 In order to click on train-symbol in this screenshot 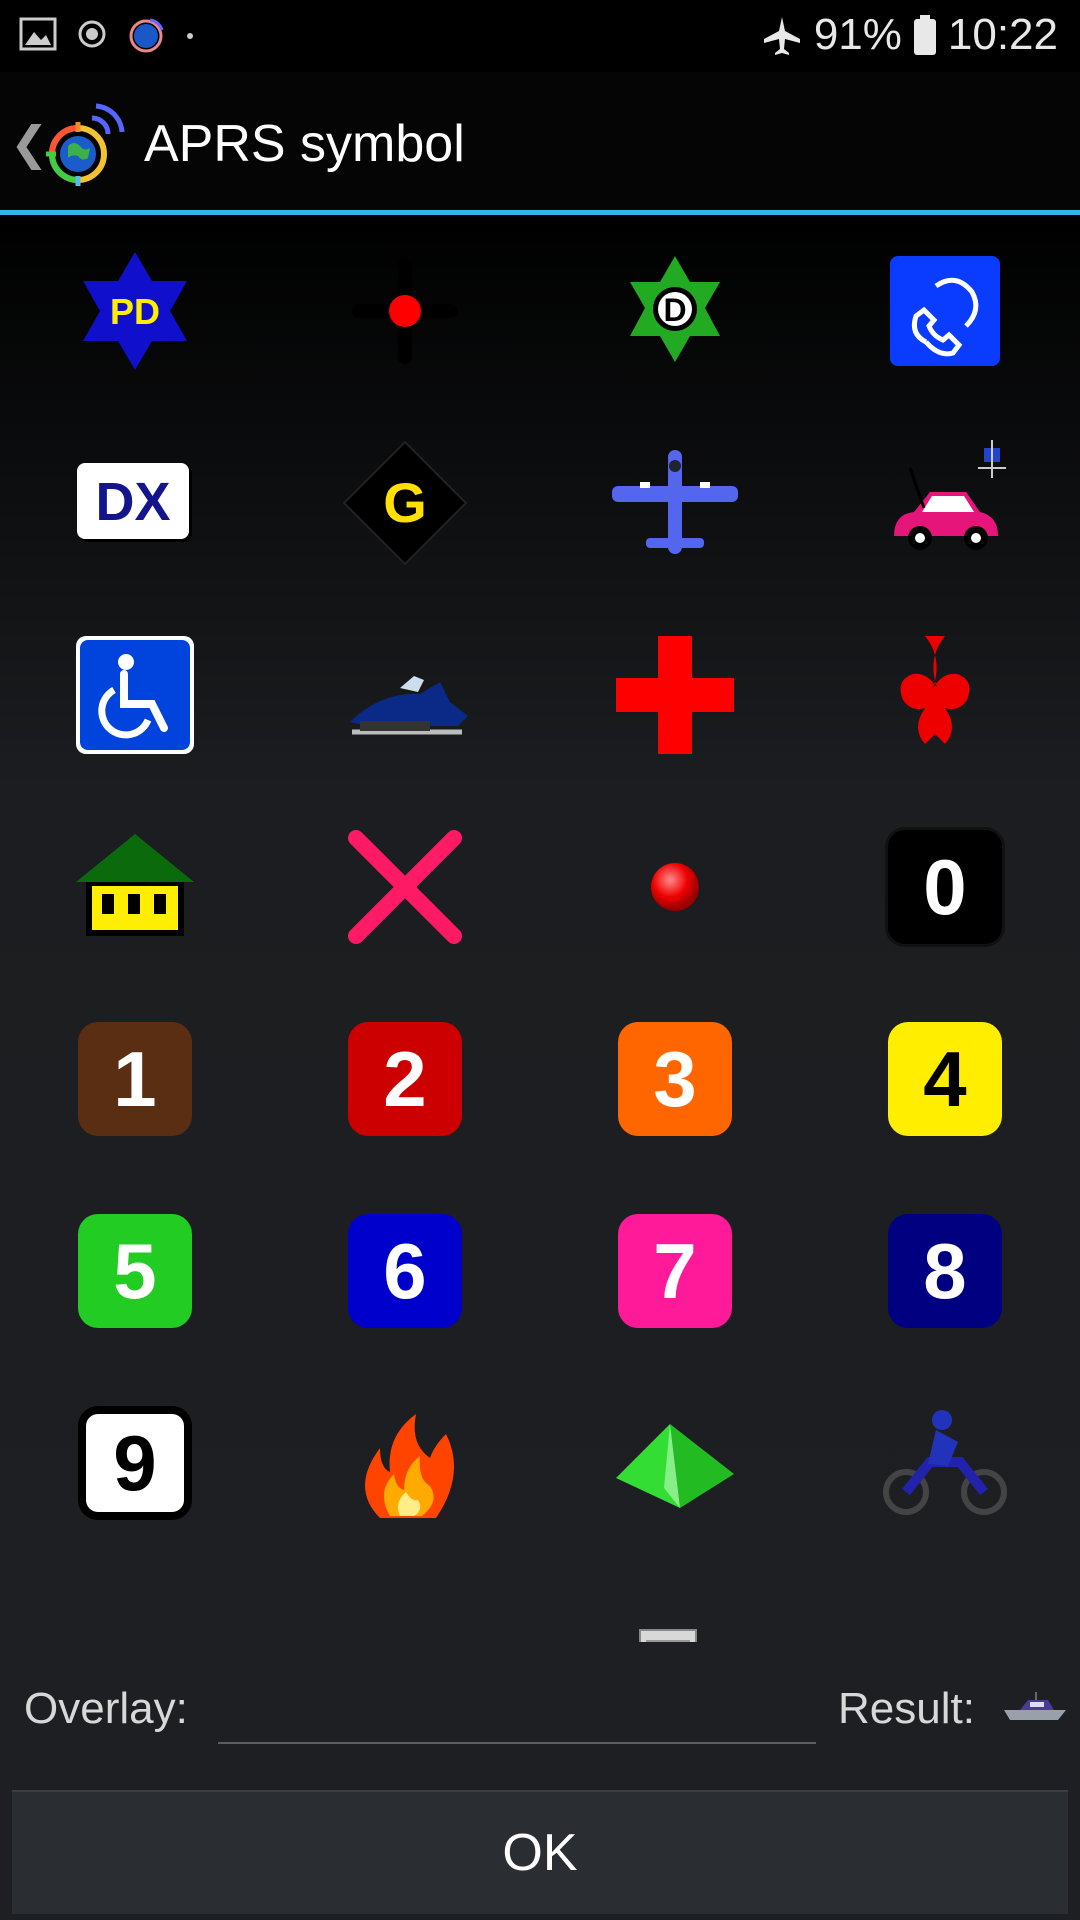, I will do `click(135, 1600)`.